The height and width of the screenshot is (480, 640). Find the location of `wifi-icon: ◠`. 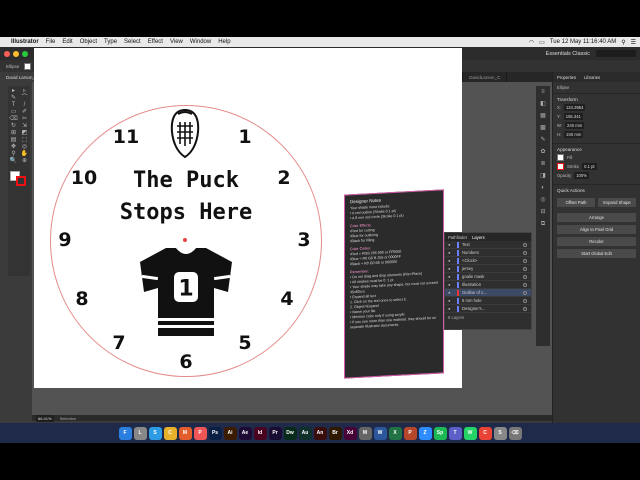

wifi-icon: ◠ is located at coordinates (531, 42).